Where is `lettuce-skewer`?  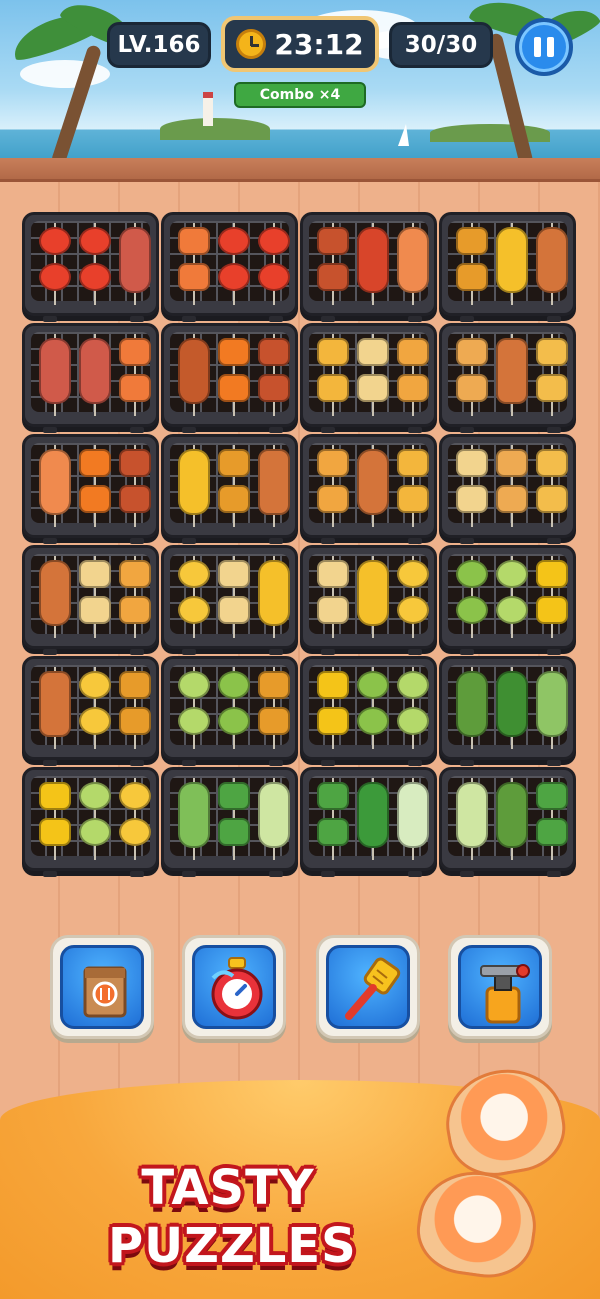
lettuce-skewer is located at coordinates (194, 819).